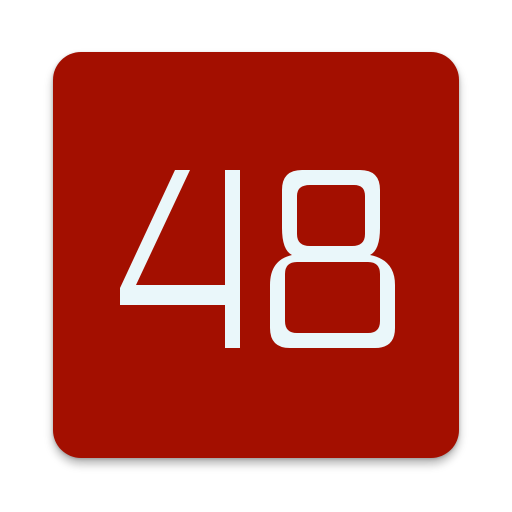  What do you see at coordinates (180, 259) in the screenshot?
I see `digit-four-glyph` at bounding box center [180, 259].